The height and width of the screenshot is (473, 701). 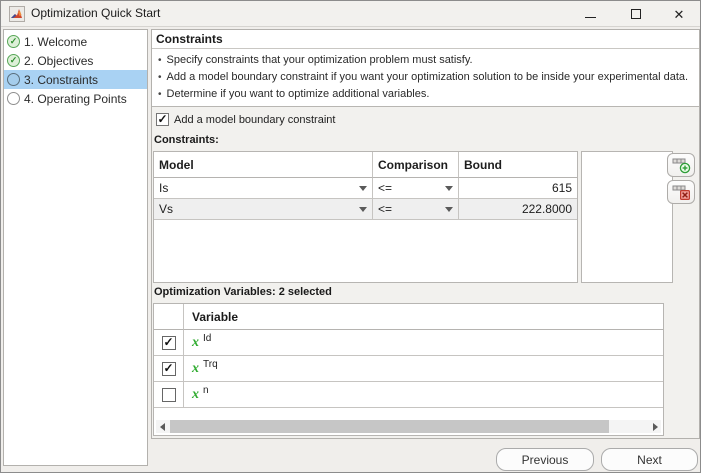 What do you see at coordinates (590, 14) in the screenshot?
I see `minimize-button` at bounding box center [590, 14].